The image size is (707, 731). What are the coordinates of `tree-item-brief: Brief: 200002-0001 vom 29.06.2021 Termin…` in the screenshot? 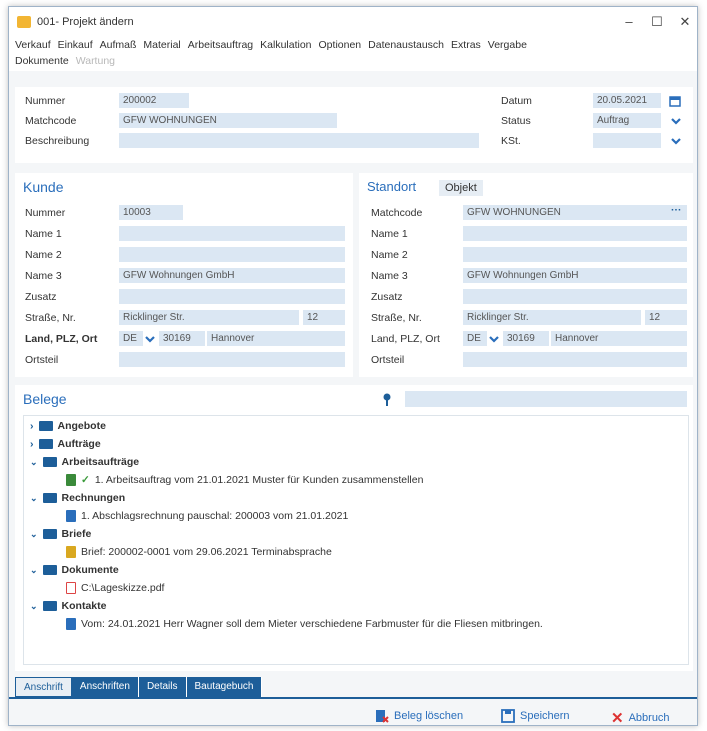 It's located at (199, 552).